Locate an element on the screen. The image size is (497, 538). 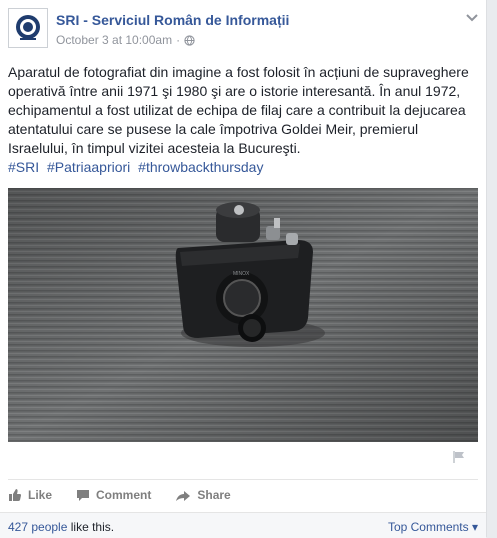
hashtag: #throwbackthursday is located at coordinates (200, 167).